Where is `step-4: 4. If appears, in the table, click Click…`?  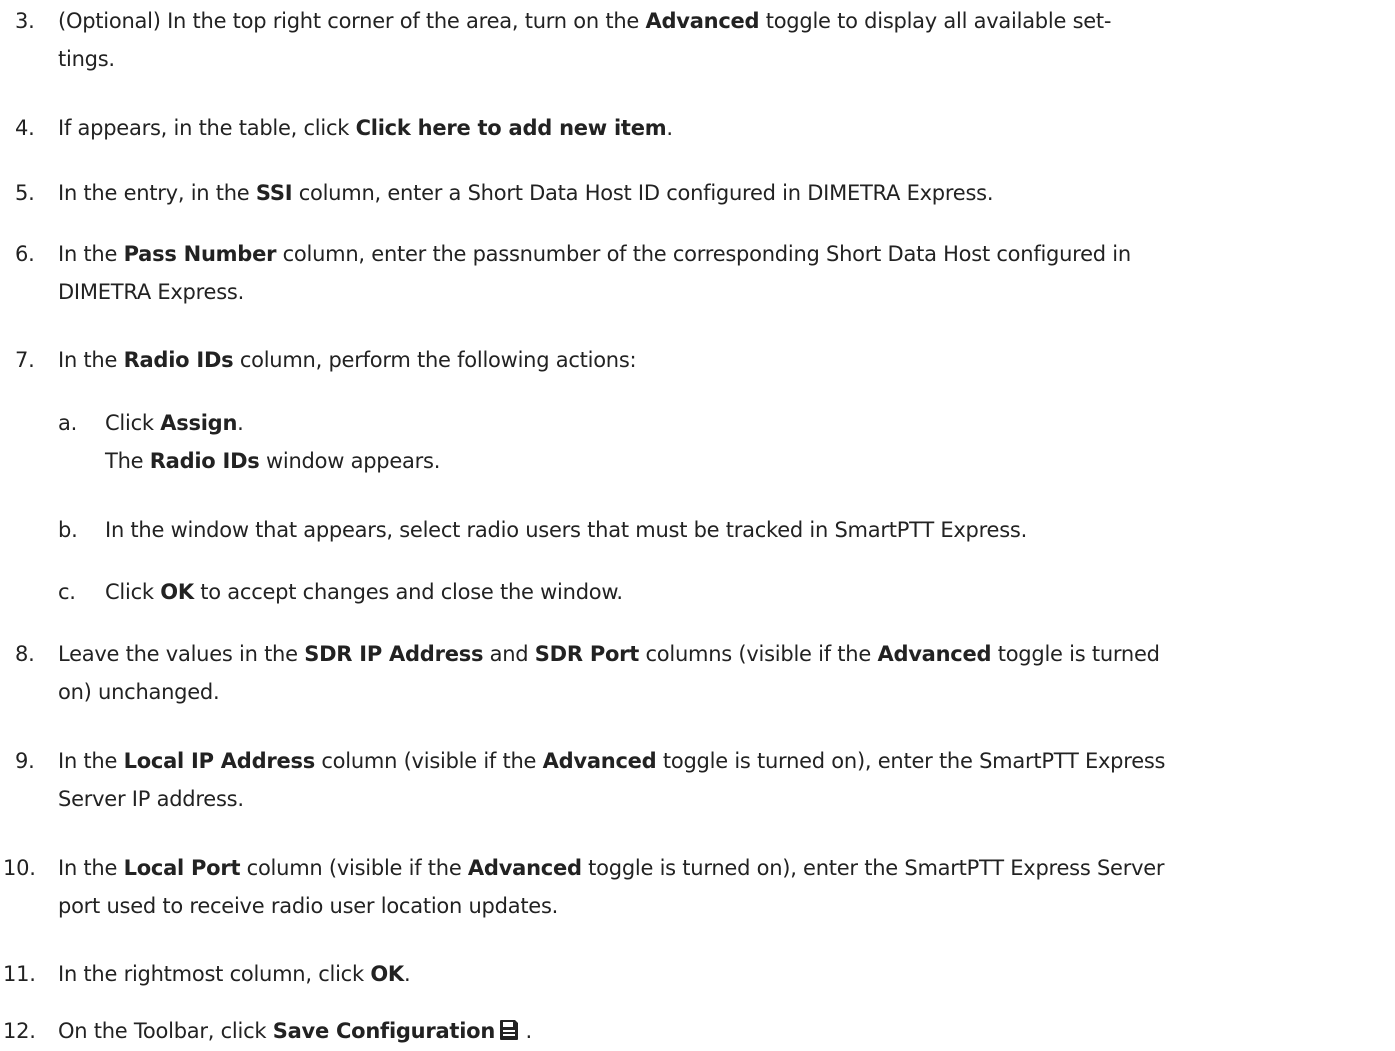
step-4: 4. If appears, in the table, click Click… is located at coordinates (687, 128).